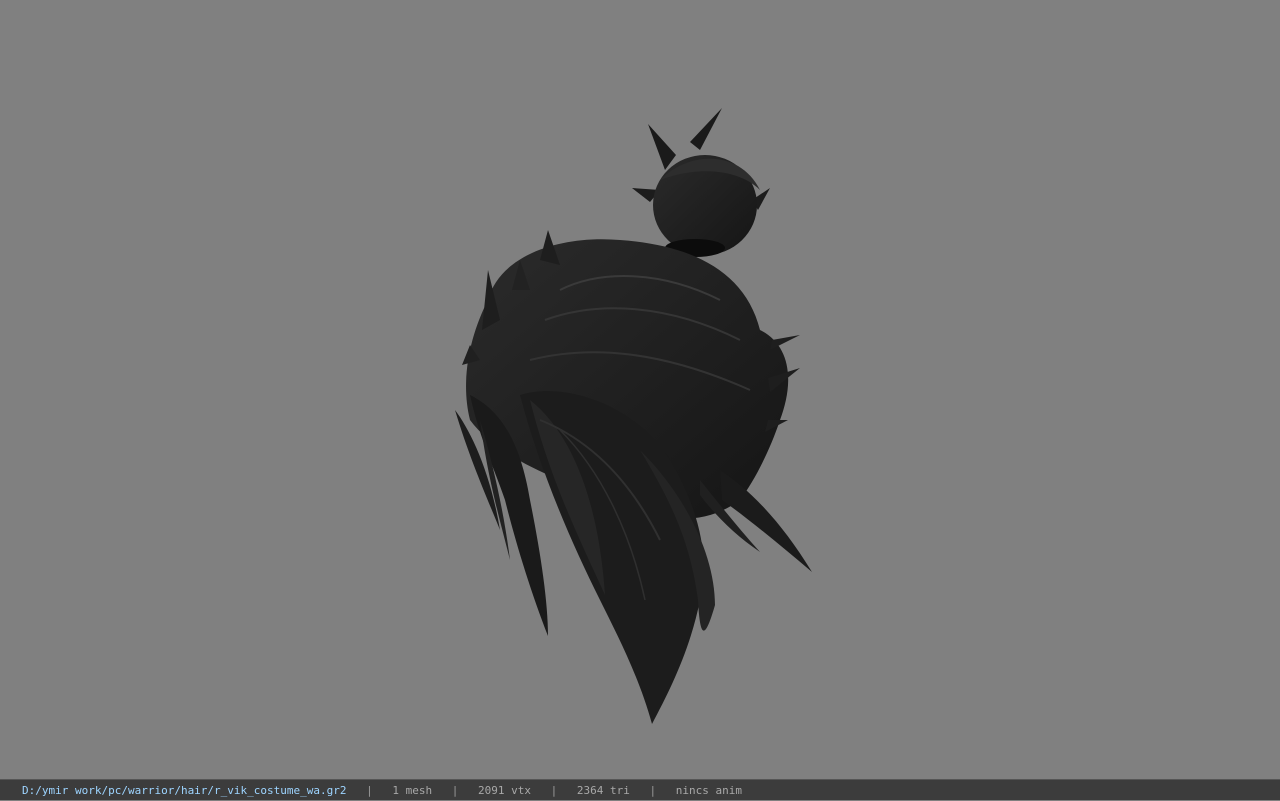 The height and width of the screenshot is (801, 1280). What do you see at coordinates (412, 790) in the screenshot?
I see `status-mesh-count: 1 mesh` at bounding box center [412, 790].